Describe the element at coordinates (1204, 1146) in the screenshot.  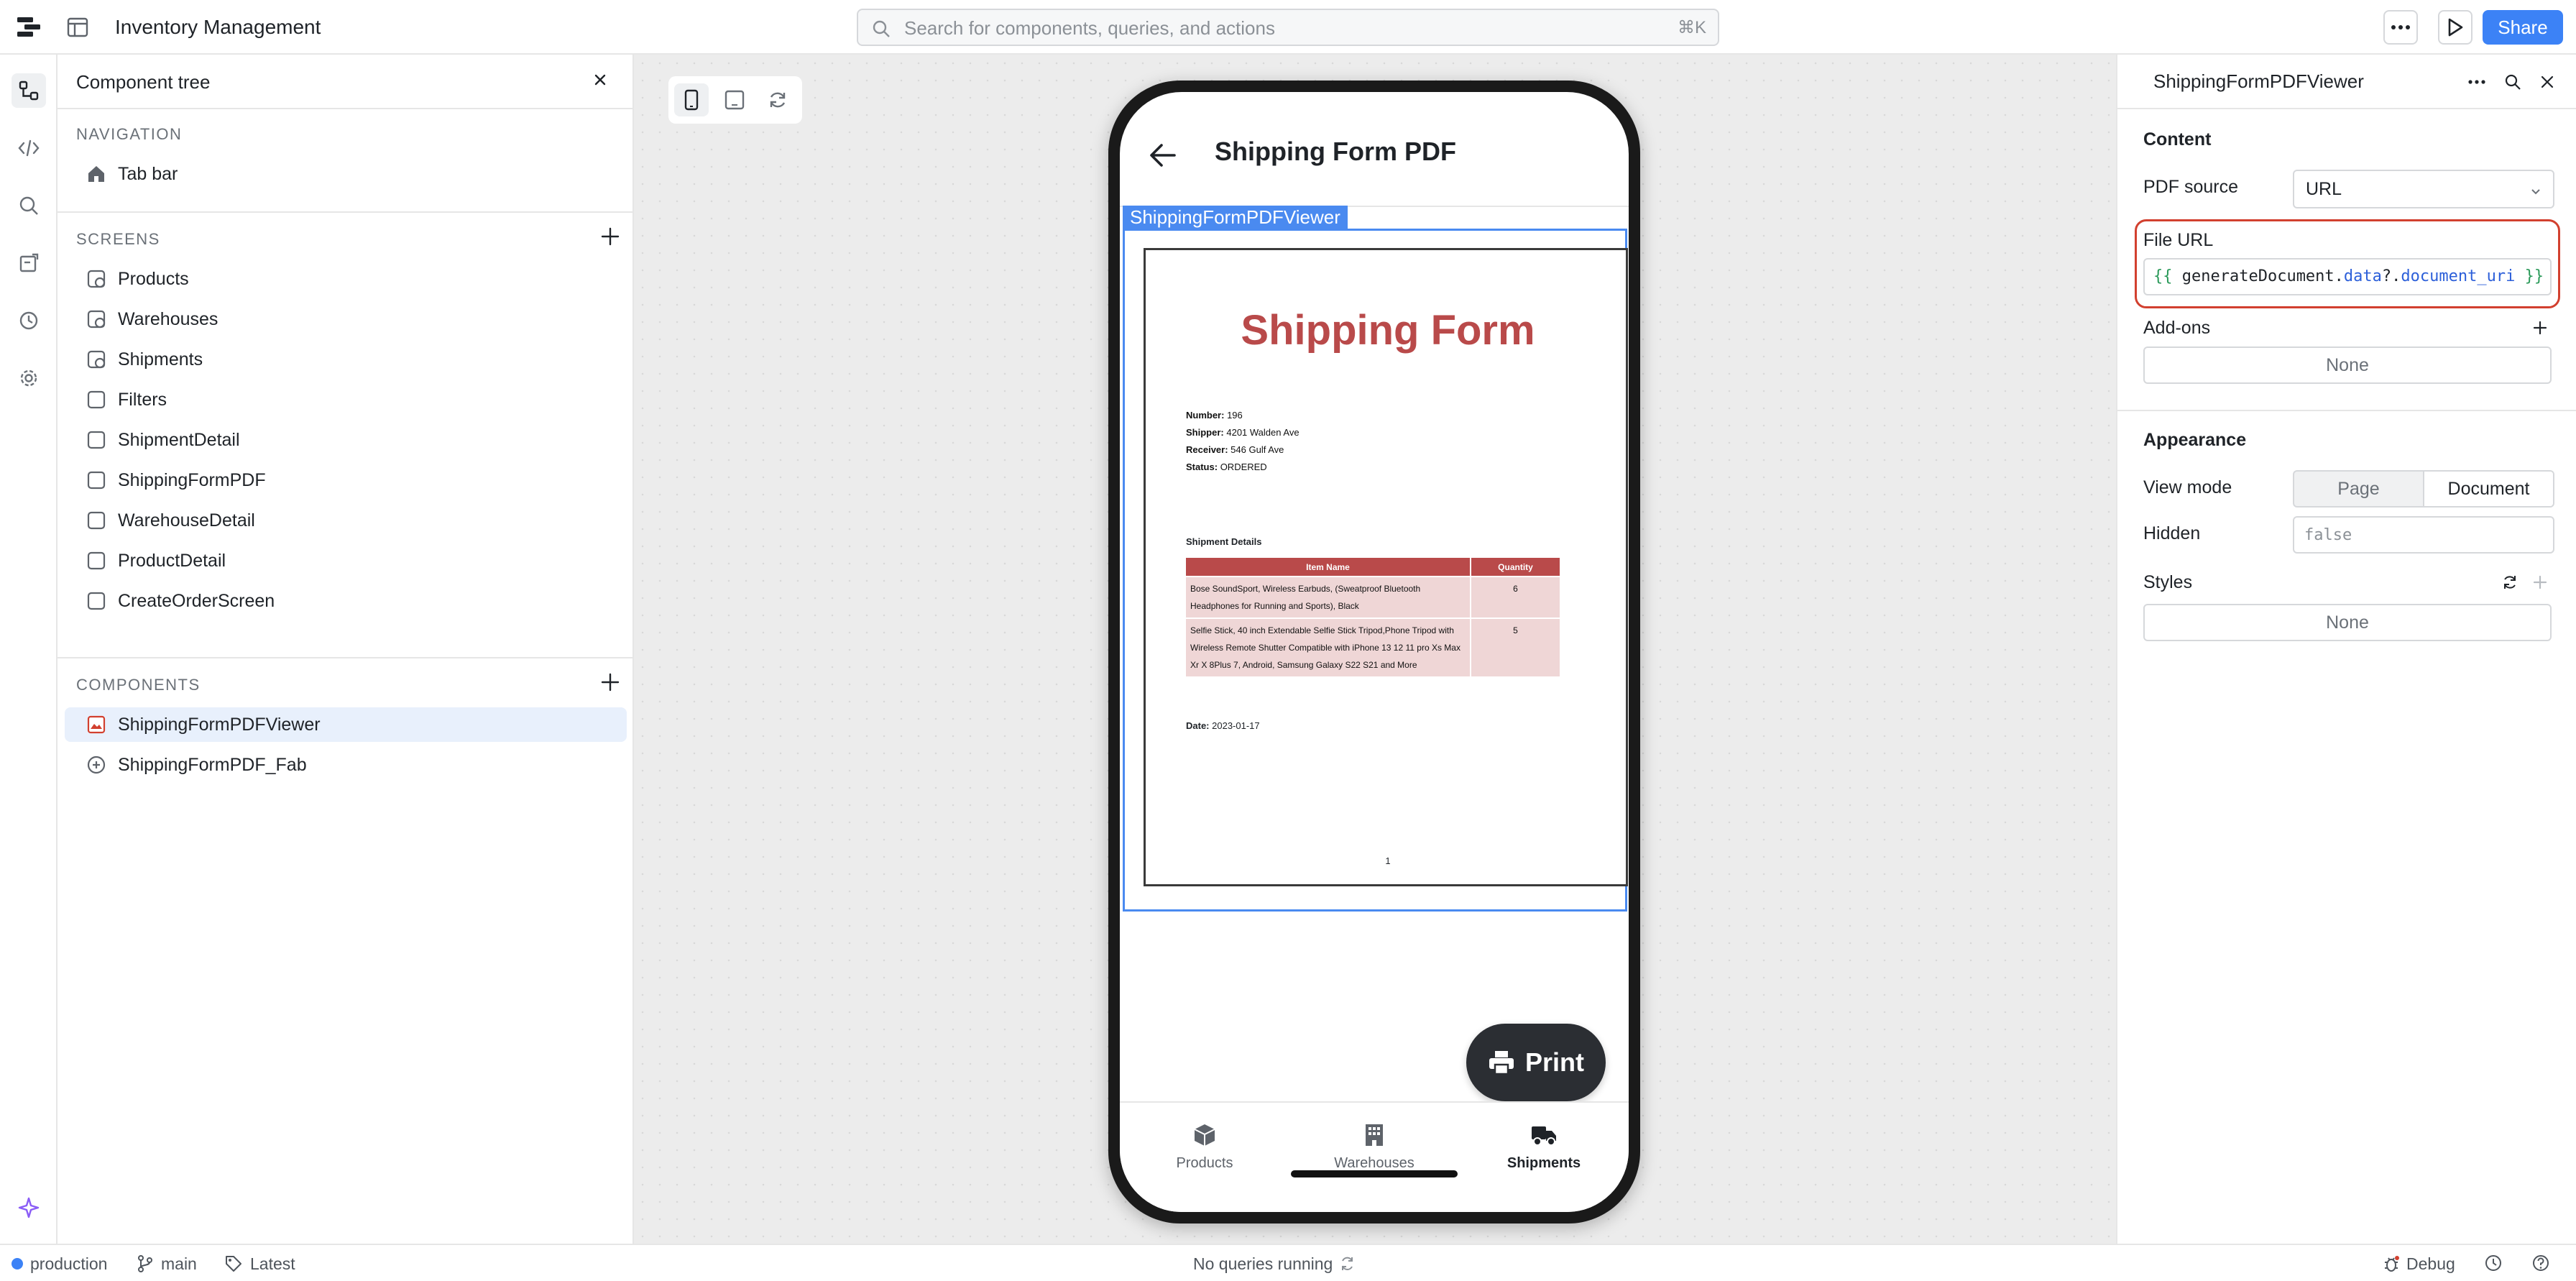
I see `tab-products: Products` at that location.